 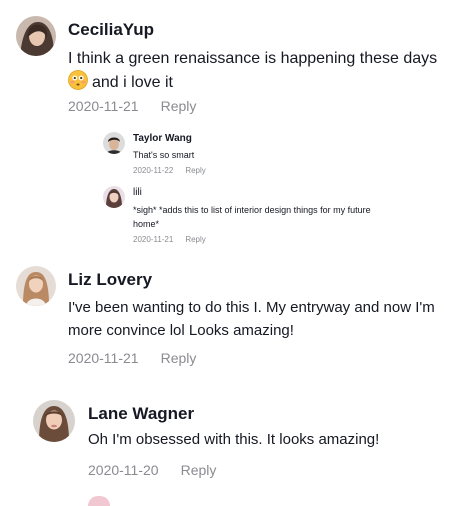 I want to click on comment-meta: 2020-11-20 Reply, so click(x=152, y=470).